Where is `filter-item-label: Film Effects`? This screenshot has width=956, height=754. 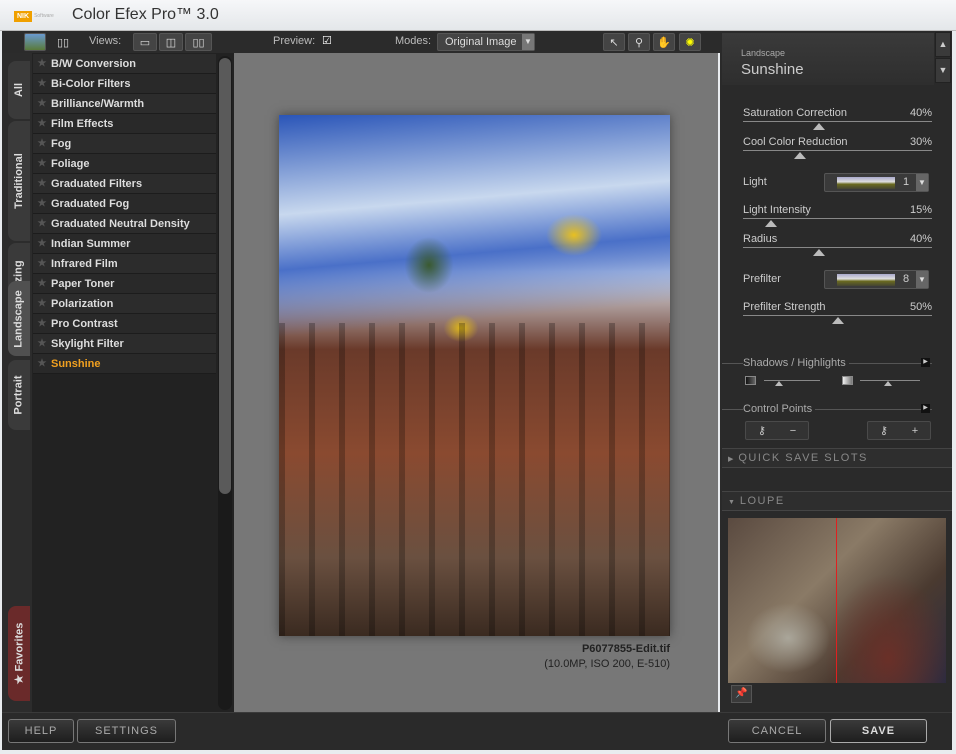 filter-item-label: Film Effects is located at coordinates (82, 123).